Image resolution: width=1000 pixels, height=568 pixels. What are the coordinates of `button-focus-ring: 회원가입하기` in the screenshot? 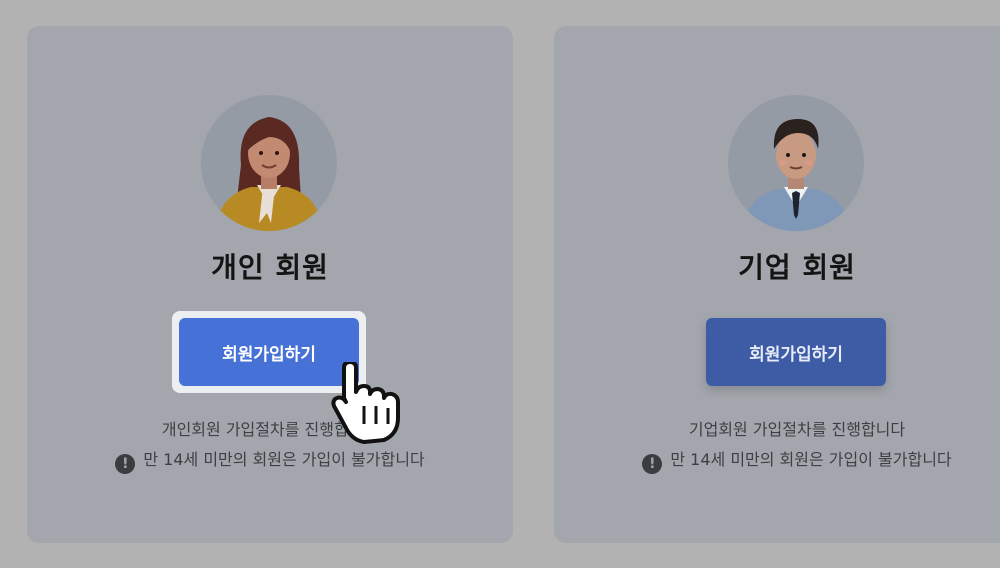 It's located at (269, 352).